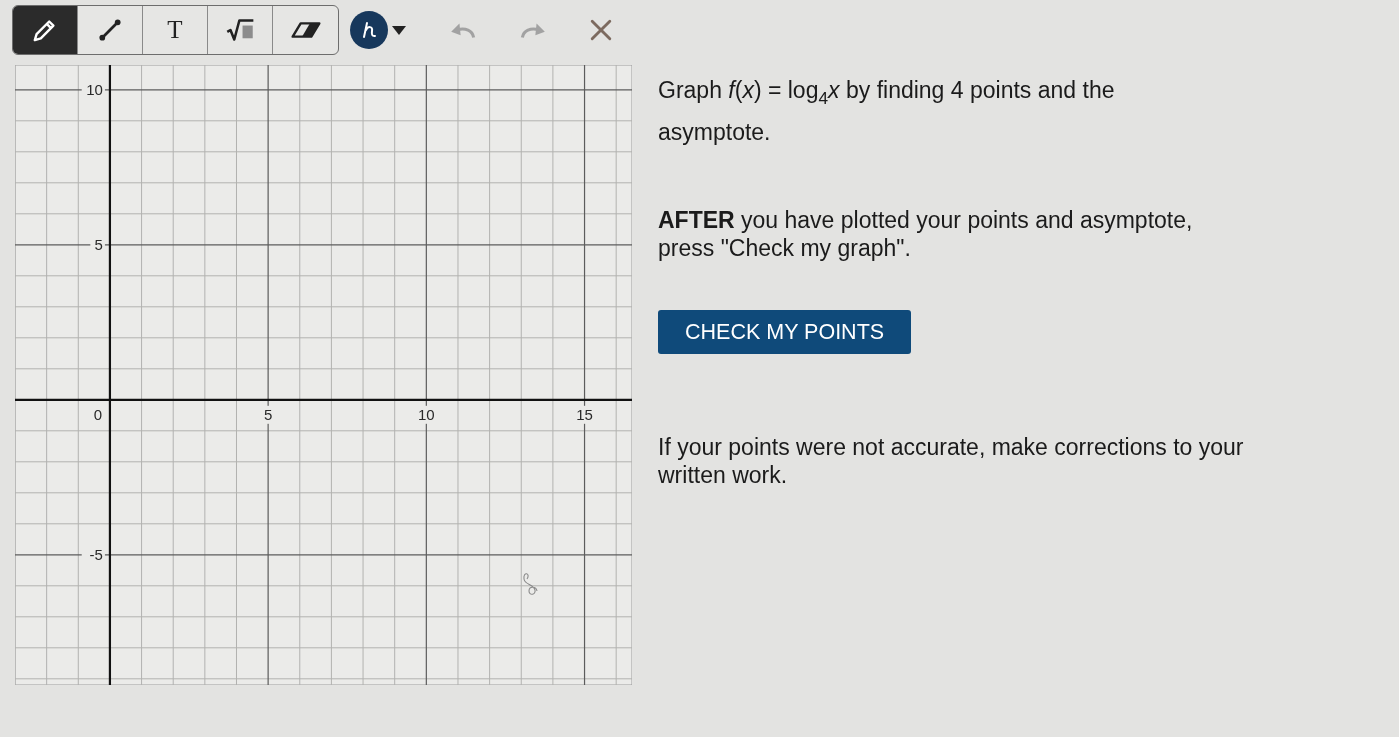  Describe the element at coordinates (369, 30) in the screenshot. I see `color-swatch-icon` at that location.